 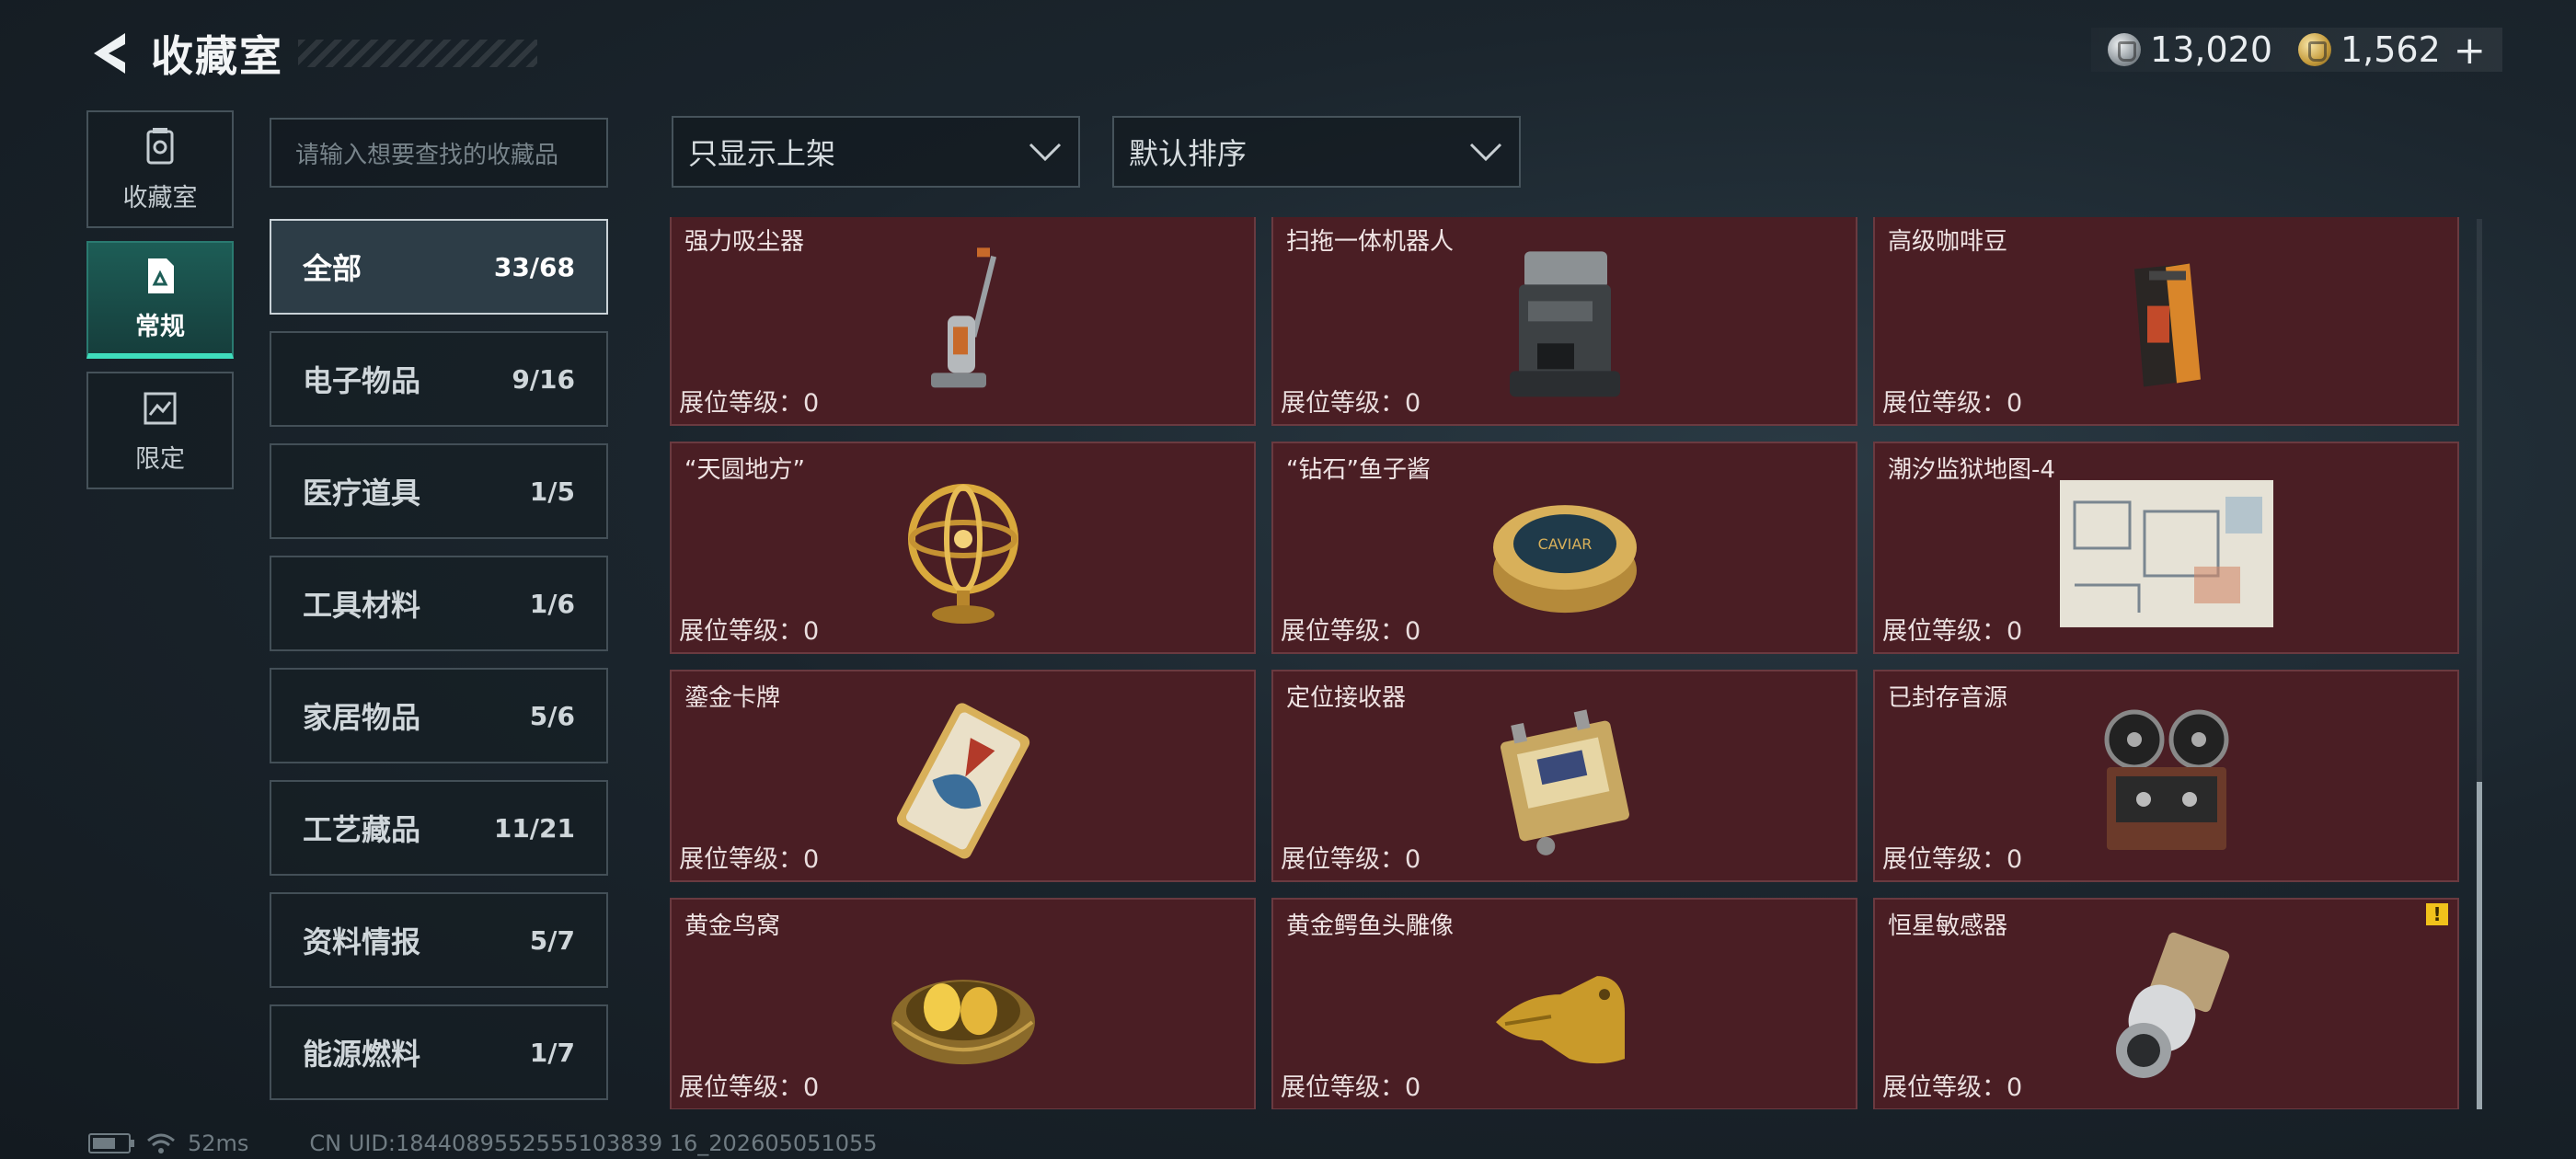 What do you see at coordinates (160, 145) in the screenshot?
I see `collection-icon` at bounding box center [160, 145].